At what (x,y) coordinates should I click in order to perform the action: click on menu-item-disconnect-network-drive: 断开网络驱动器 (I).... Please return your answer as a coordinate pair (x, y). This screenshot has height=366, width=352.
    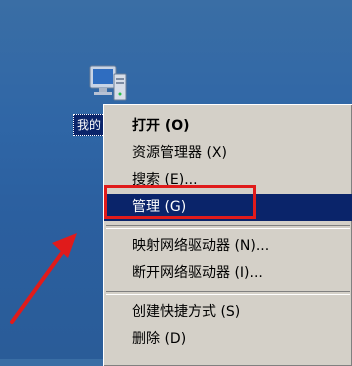
    Looking at the image, I should click on (228, 273).